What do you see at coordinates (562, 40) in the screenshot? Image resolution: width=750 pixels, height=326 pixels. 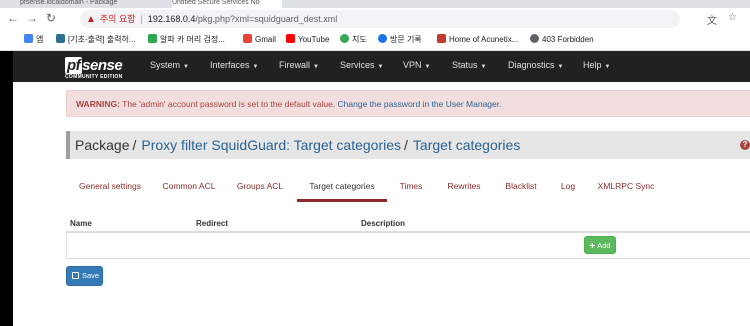 I see `bookmark-forbidden: 403 Forbidden` at bounding box center [562, 40].